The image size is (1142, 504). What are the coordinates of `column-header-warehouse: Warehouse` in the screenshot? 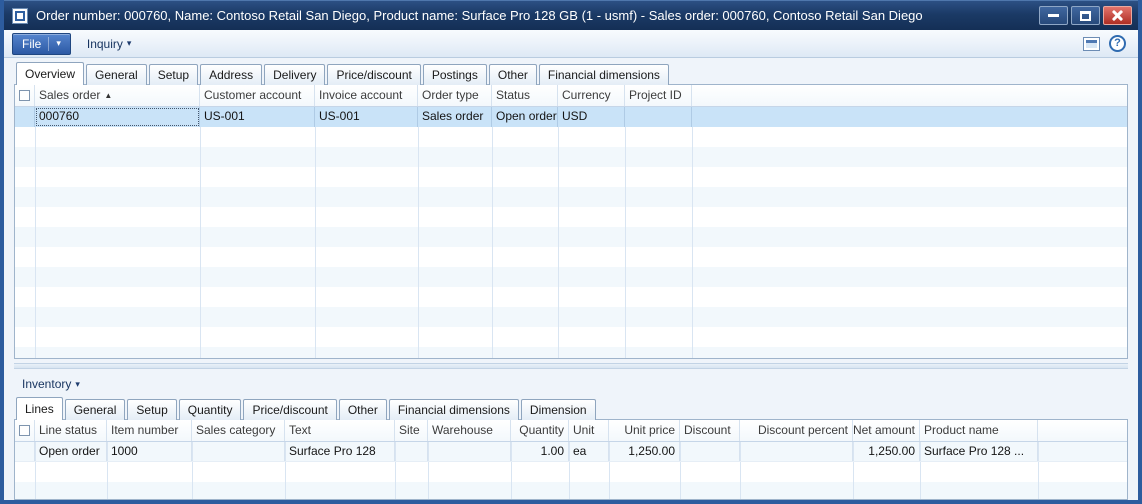 It's located at (469, 430).